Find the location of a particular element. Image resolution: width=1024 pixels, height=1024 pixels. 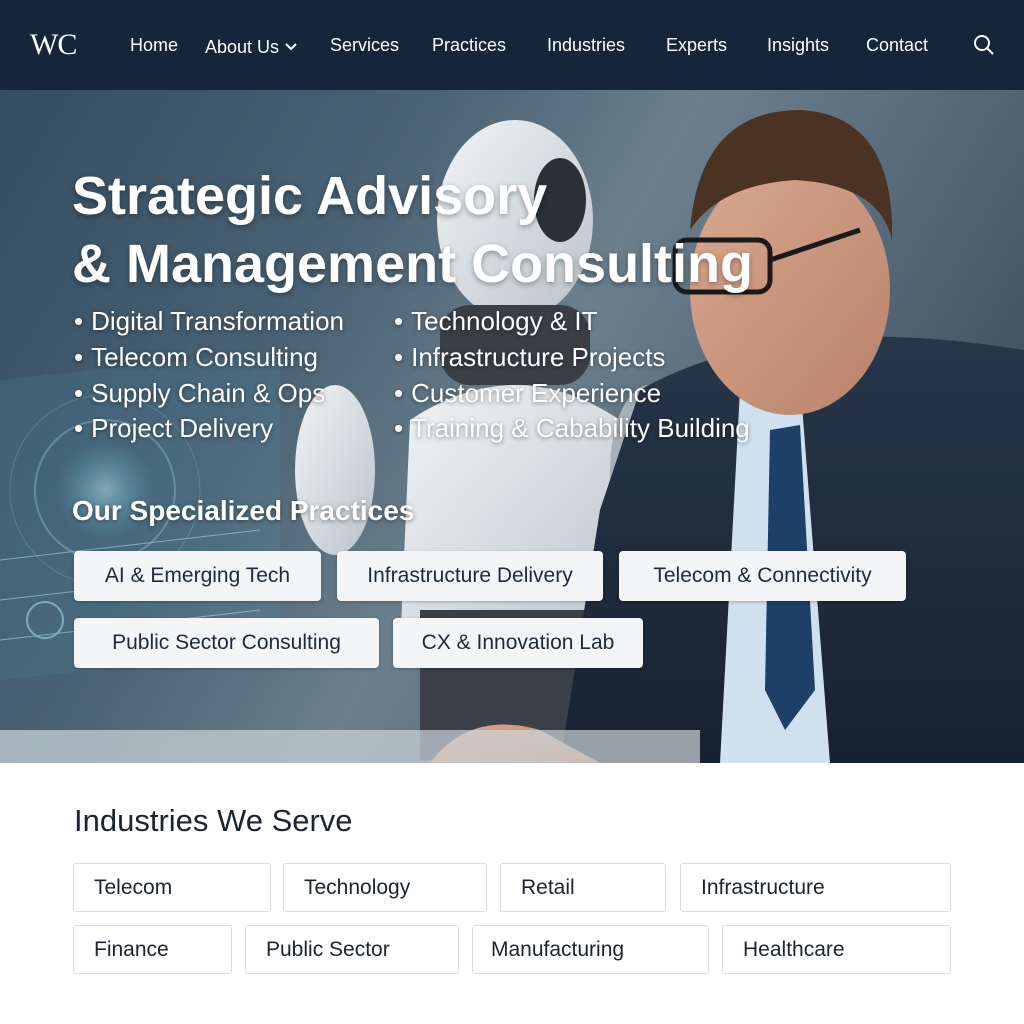

nav-services: Services is located at coordinates (364, 45).